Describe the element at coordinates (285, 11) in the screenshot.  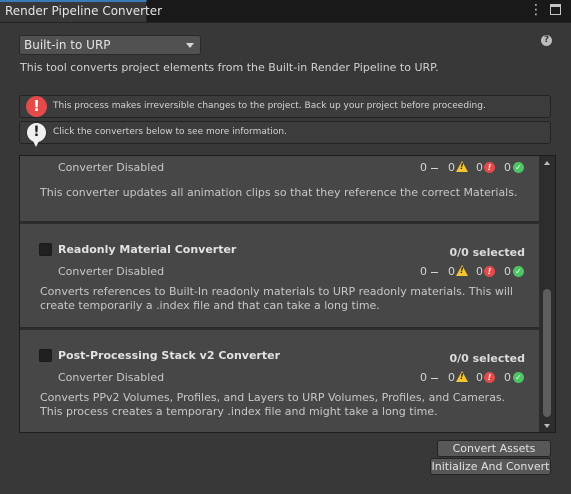
I see `tab-bar: Render Pipeline Converter ⋮` at that location.